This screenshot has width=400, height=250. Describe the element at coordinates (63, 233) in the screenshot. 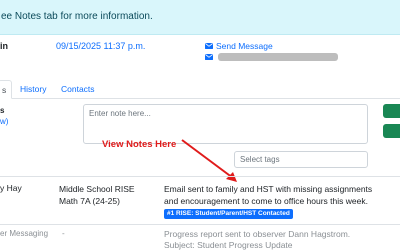

I see `note-course: -` at that location.